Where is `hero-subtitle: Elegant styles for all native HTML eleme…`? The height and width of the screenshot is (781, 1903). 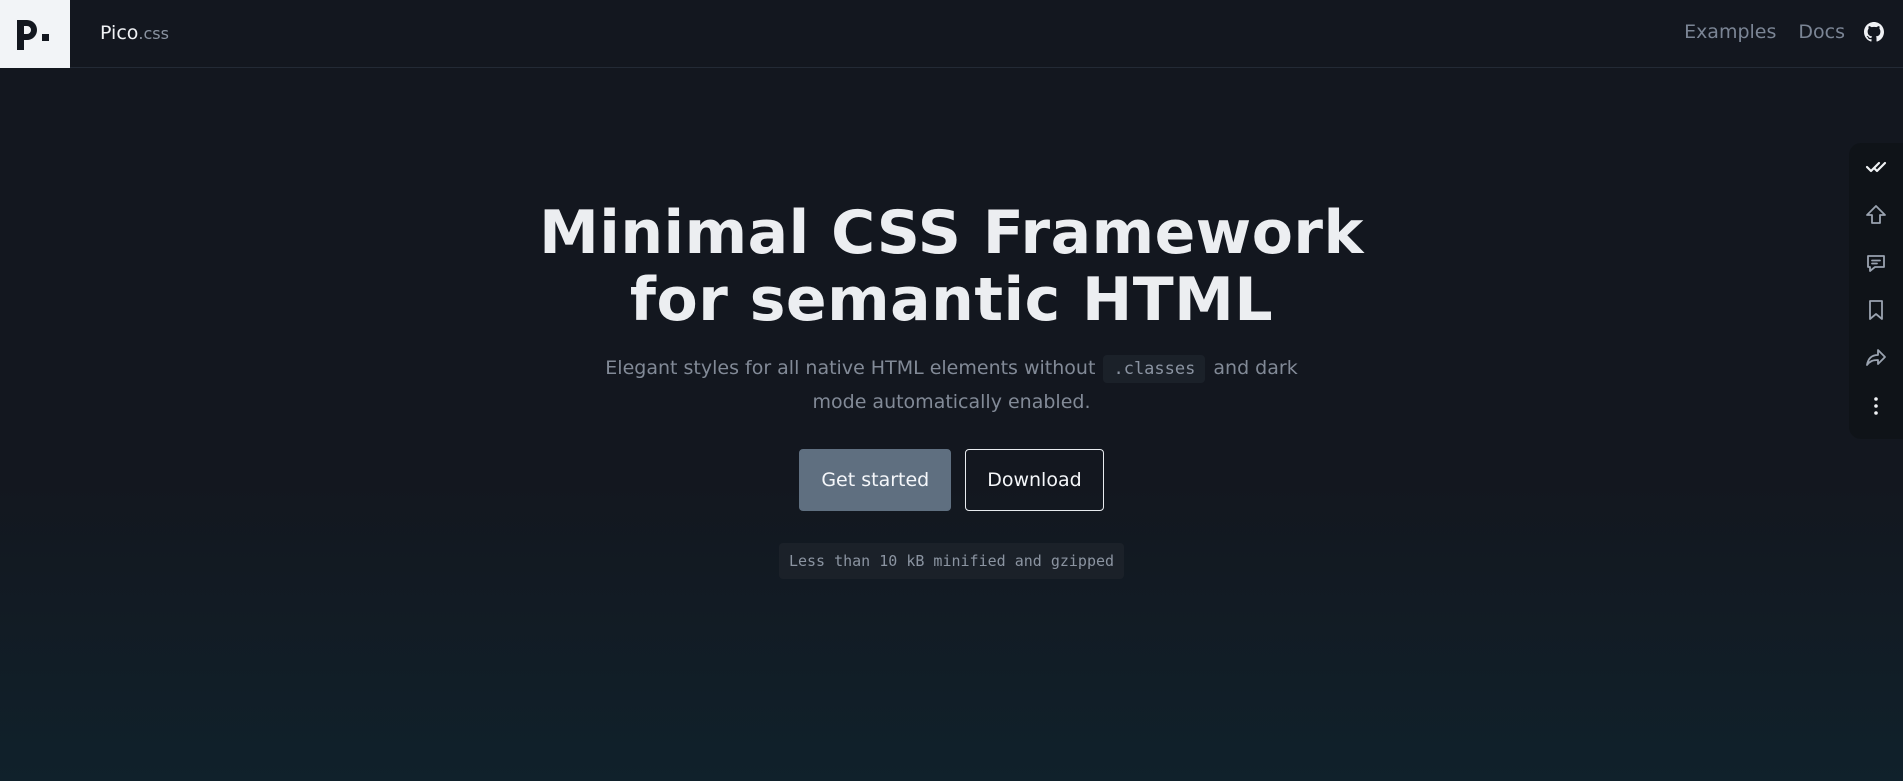
hero-subtitle: Elegant styles for all native HTML eleme… is located at coordinates (952, 385).